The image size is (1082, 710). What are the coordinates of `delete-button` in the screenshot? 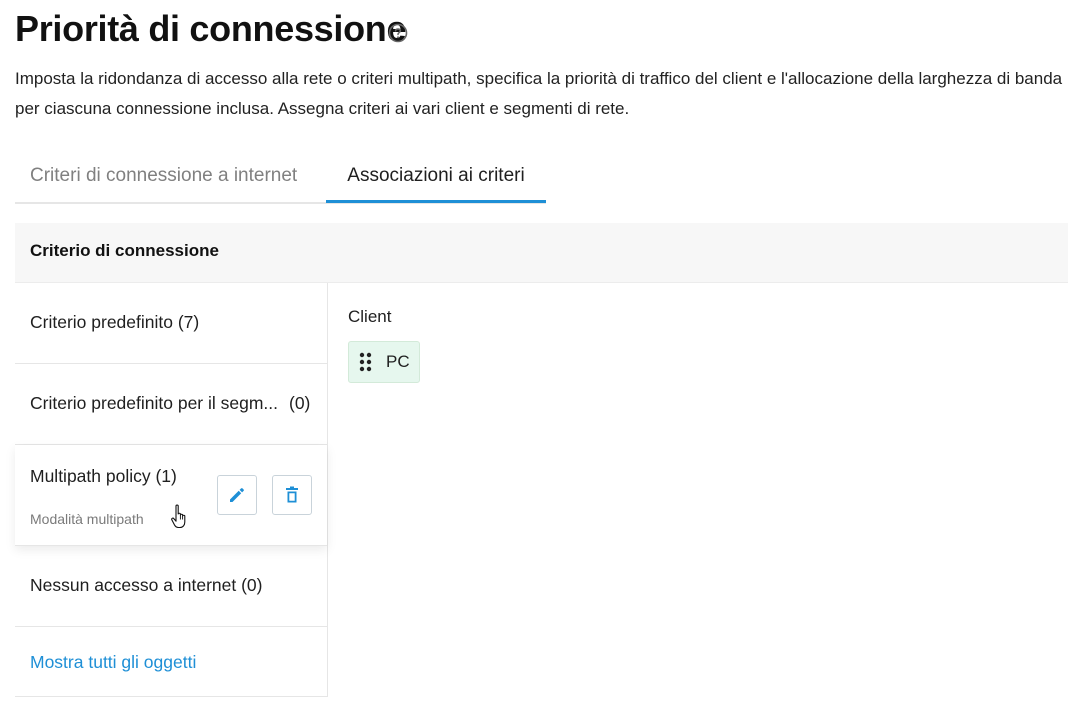 It's located at (292, 495).